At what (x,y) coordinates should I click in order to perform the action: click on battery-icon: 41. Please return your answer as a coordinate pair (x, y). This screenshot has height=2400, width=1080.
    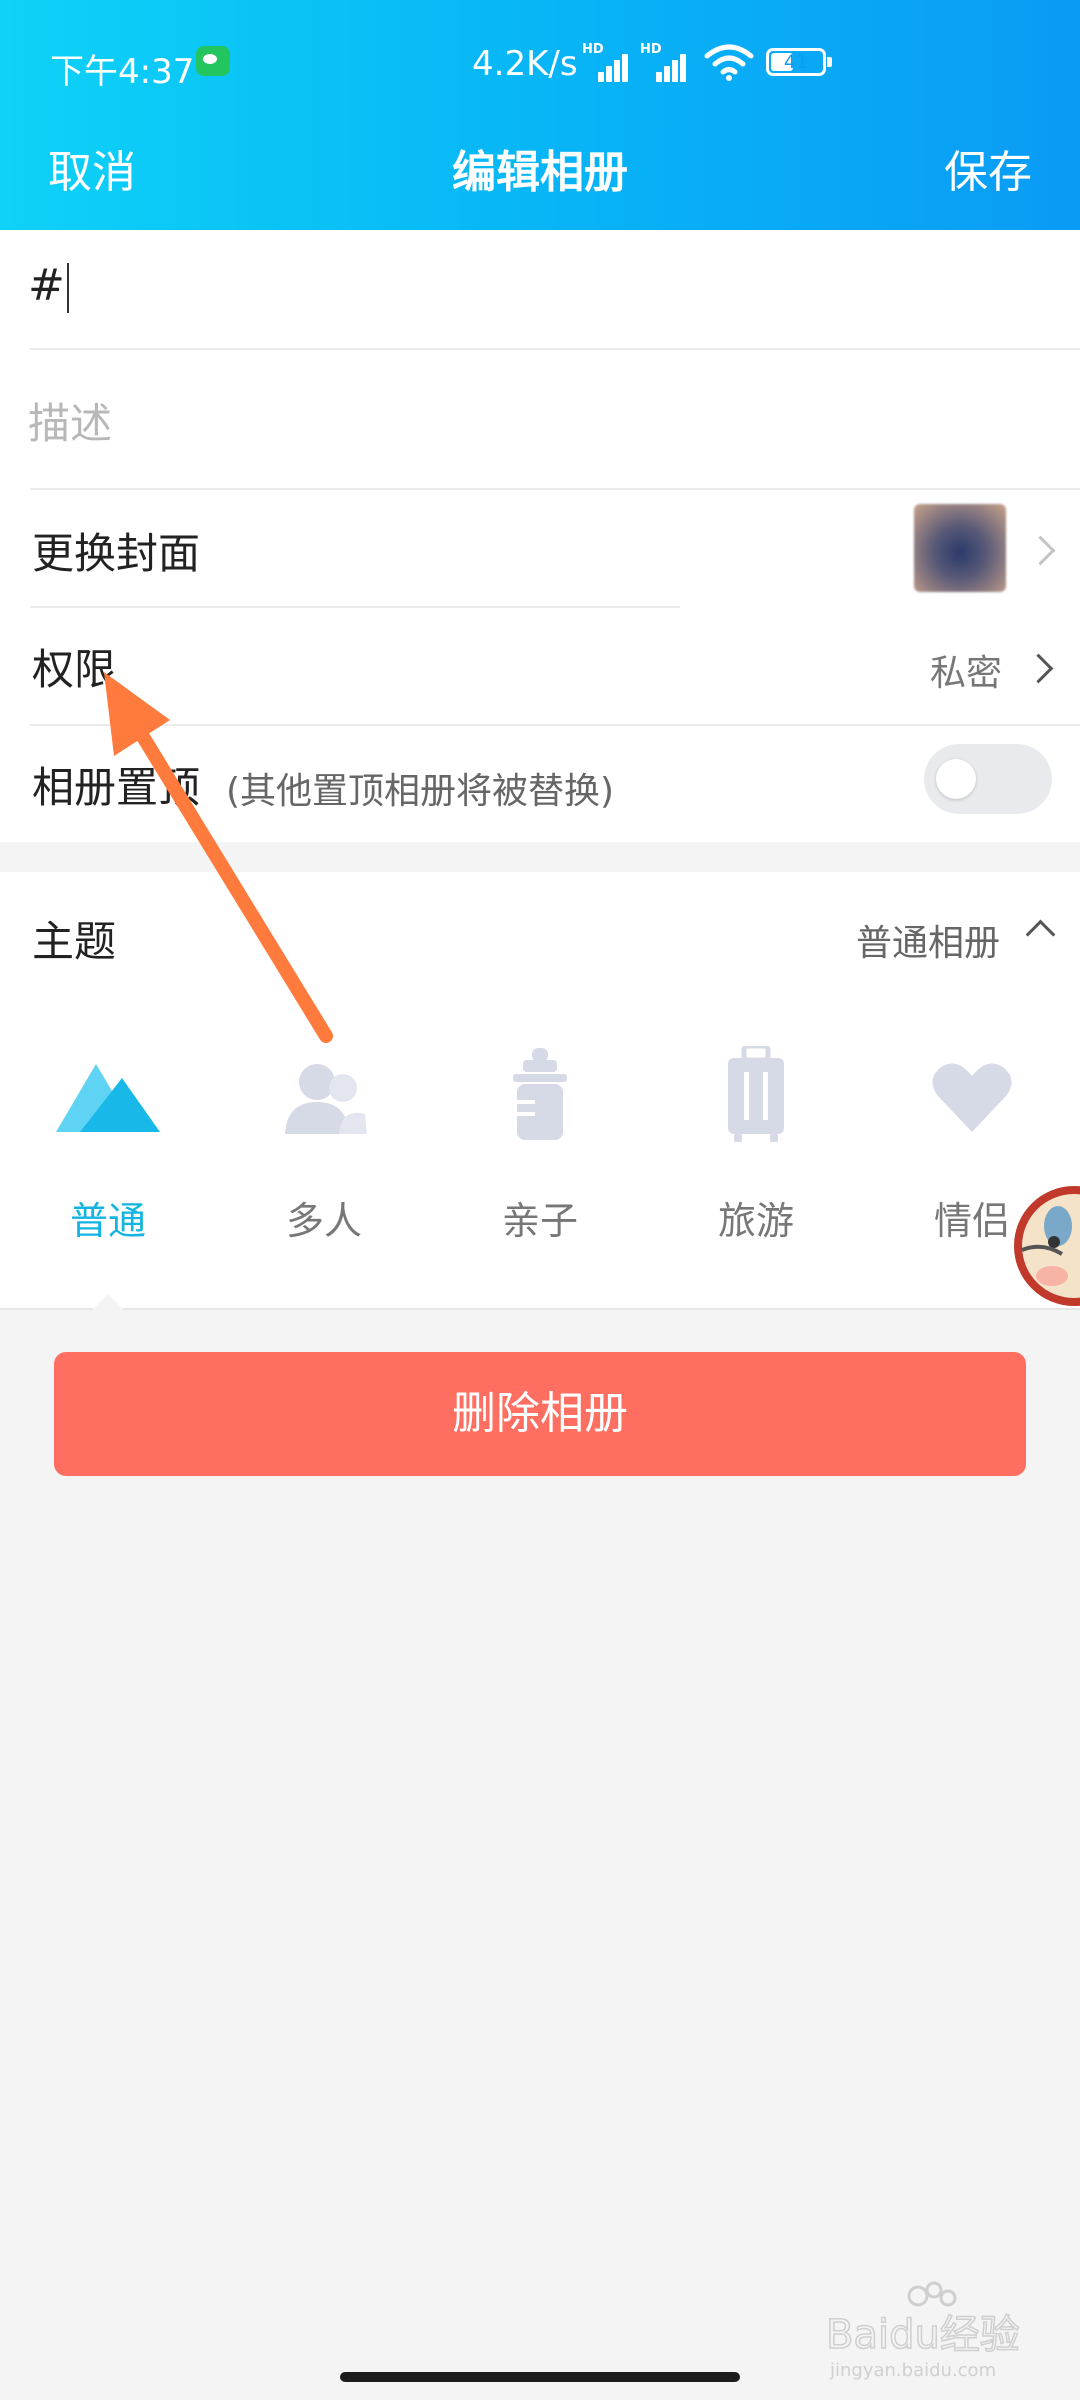
    Looking at the image, I should click on (799, 62).